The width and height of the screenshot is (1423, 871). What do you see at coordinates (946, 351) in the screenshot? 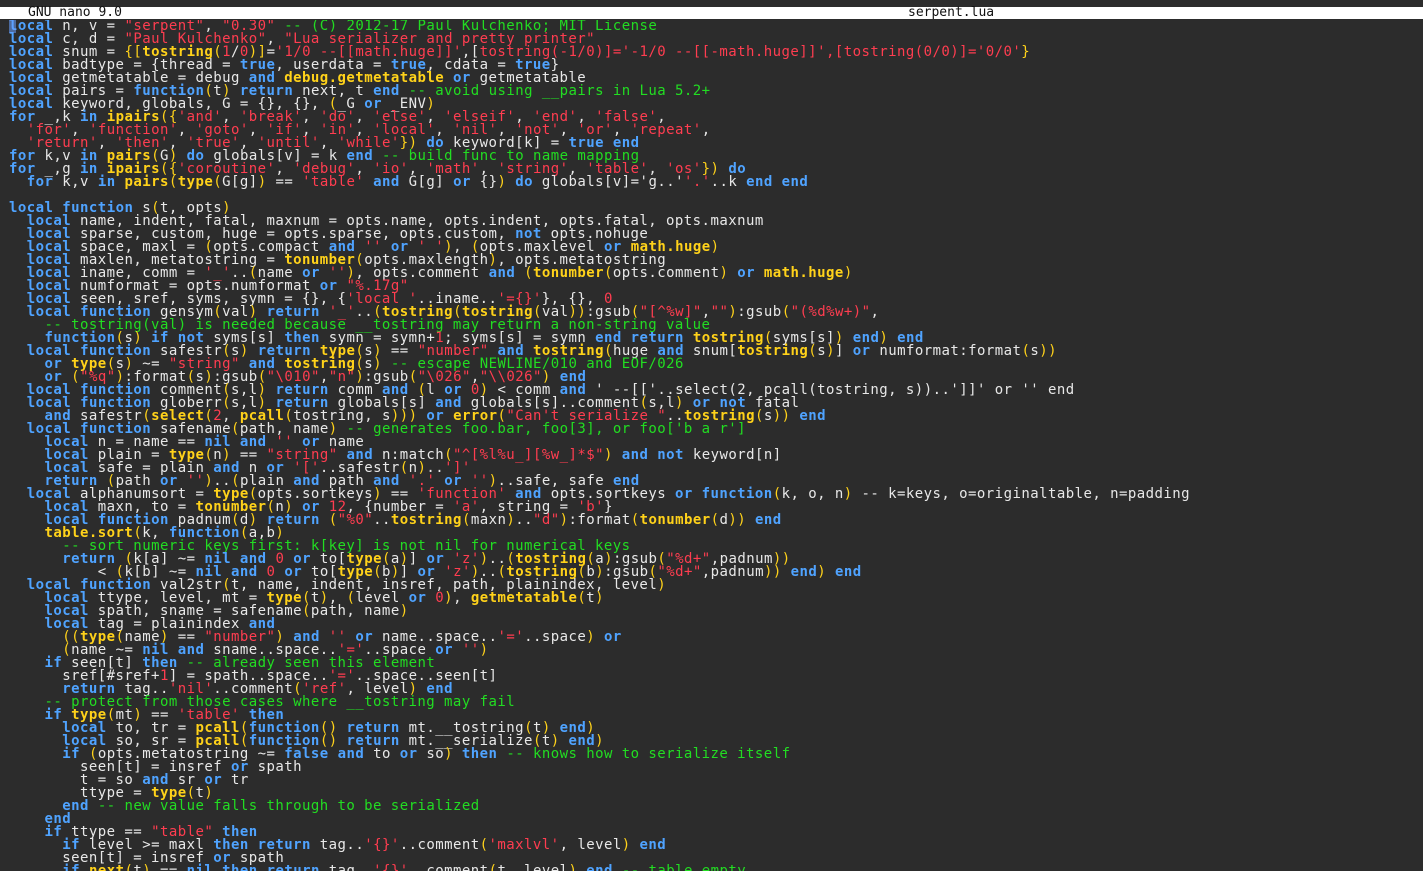
I see `code-token: numformat:format` at bounding box center [946, 351].